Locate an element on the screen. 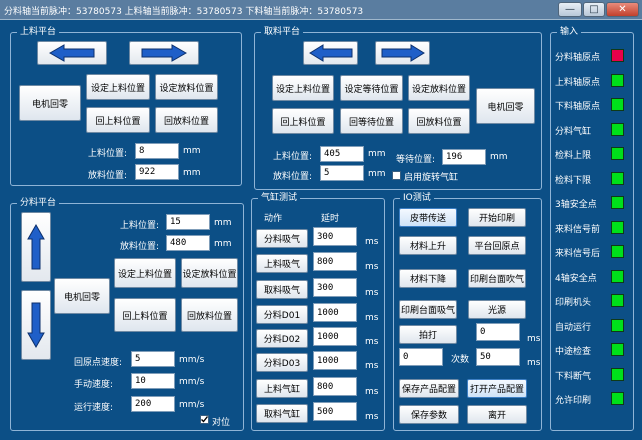 The height and width of the screenshot is (440, 642). take-home-button: 电机回零 is located at coordinates (505, 106).